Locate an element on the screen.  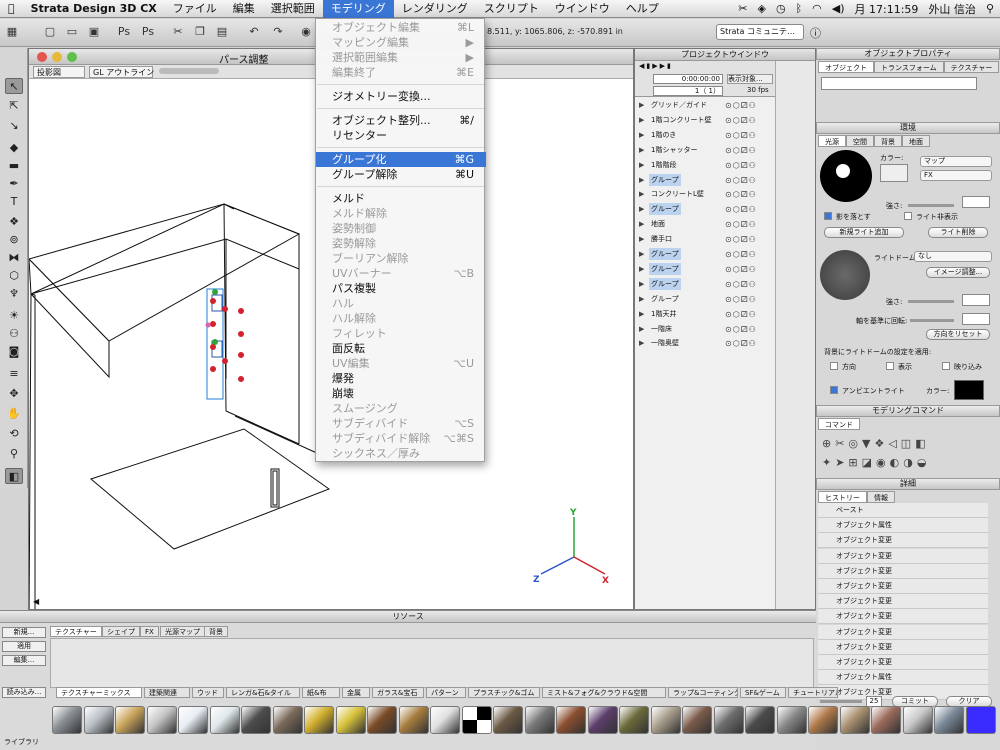
texture-category-tab: プラスチック&ゴム is located at coordinates (504, 692).